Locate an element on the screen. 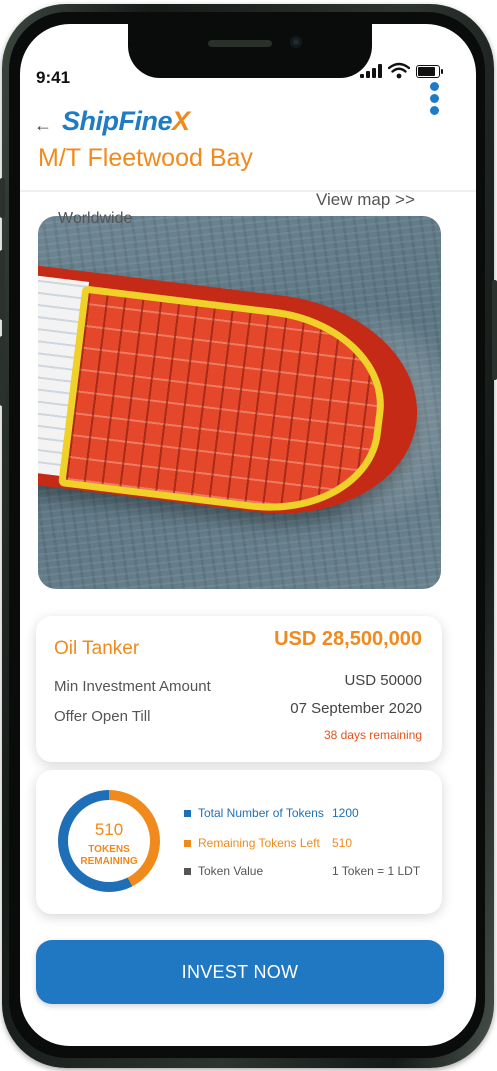  signal-icon is located at coordinates (371, 71).